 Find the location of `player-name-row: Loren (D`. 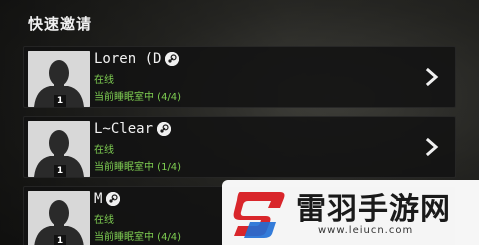

player-name-row: Loren (D is located at coordinates (137, 59).